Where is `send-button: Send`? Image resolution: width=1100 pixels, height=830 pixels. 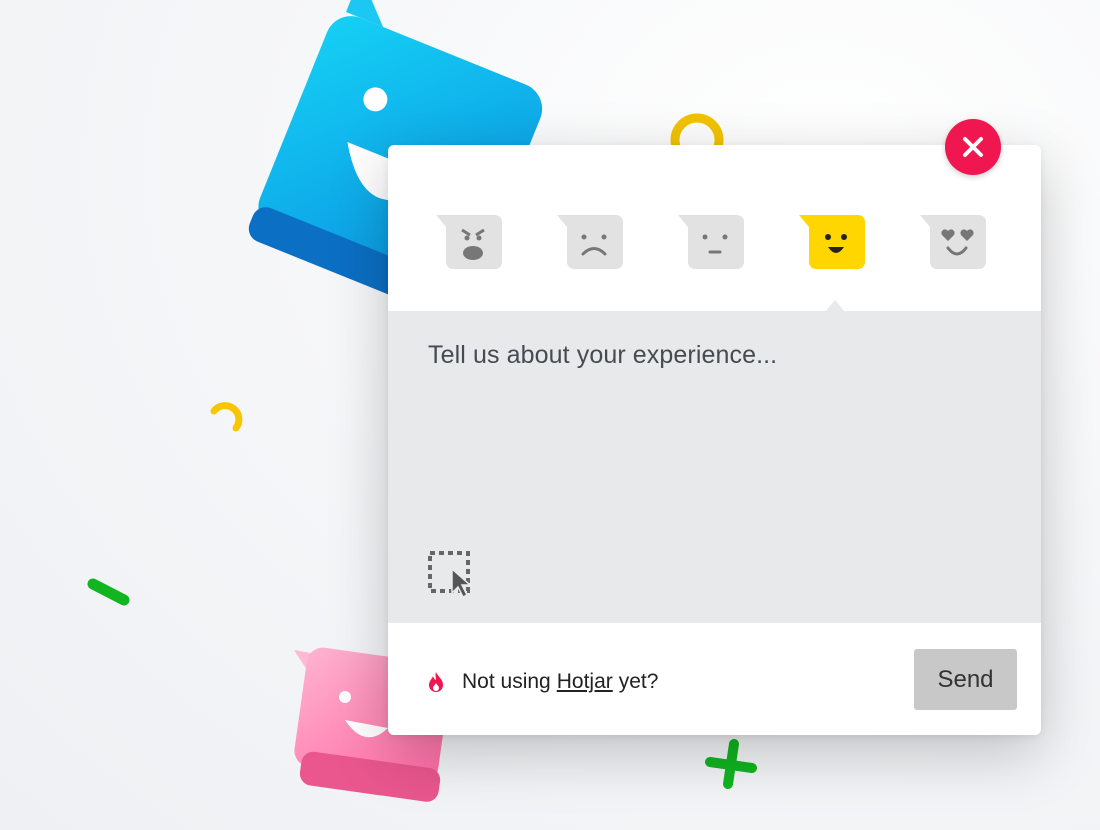 send-button: Send is located at coordinates (965, 679).